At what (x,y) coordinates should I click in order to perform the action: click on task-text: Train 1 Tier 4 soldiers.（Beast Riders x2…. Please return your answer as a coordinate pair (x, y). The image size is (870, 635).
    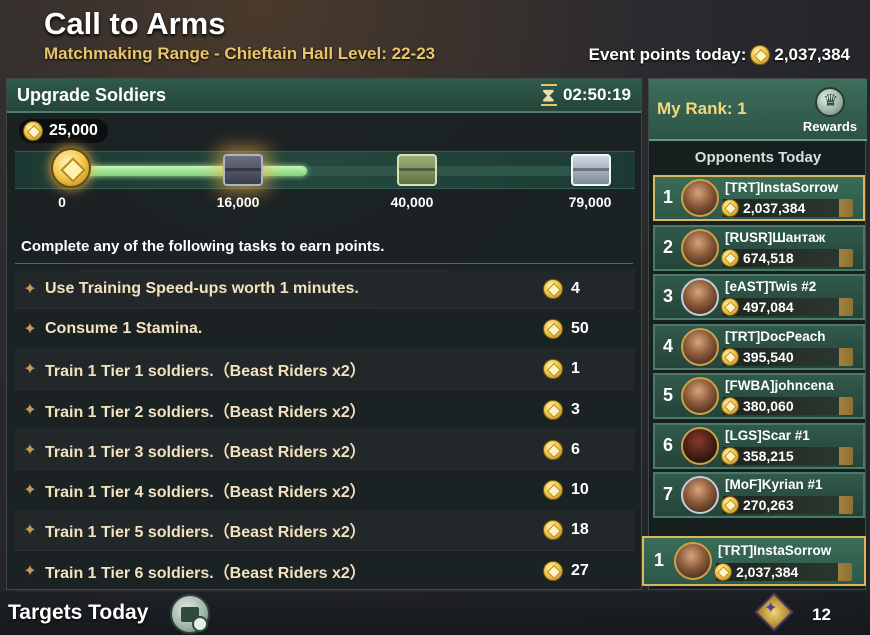
    Looking at the image, I should click on (205, 493).